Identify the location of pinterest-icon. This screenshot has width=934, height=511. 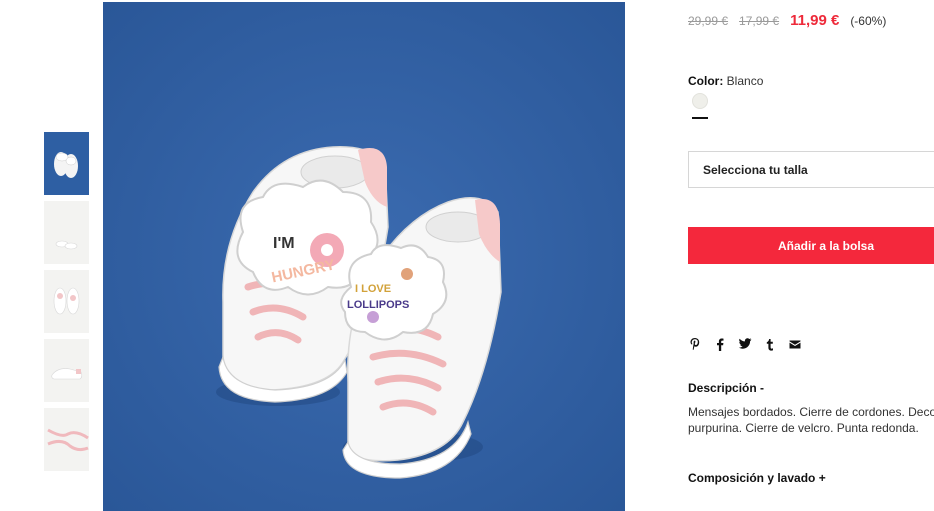
(695, 344).